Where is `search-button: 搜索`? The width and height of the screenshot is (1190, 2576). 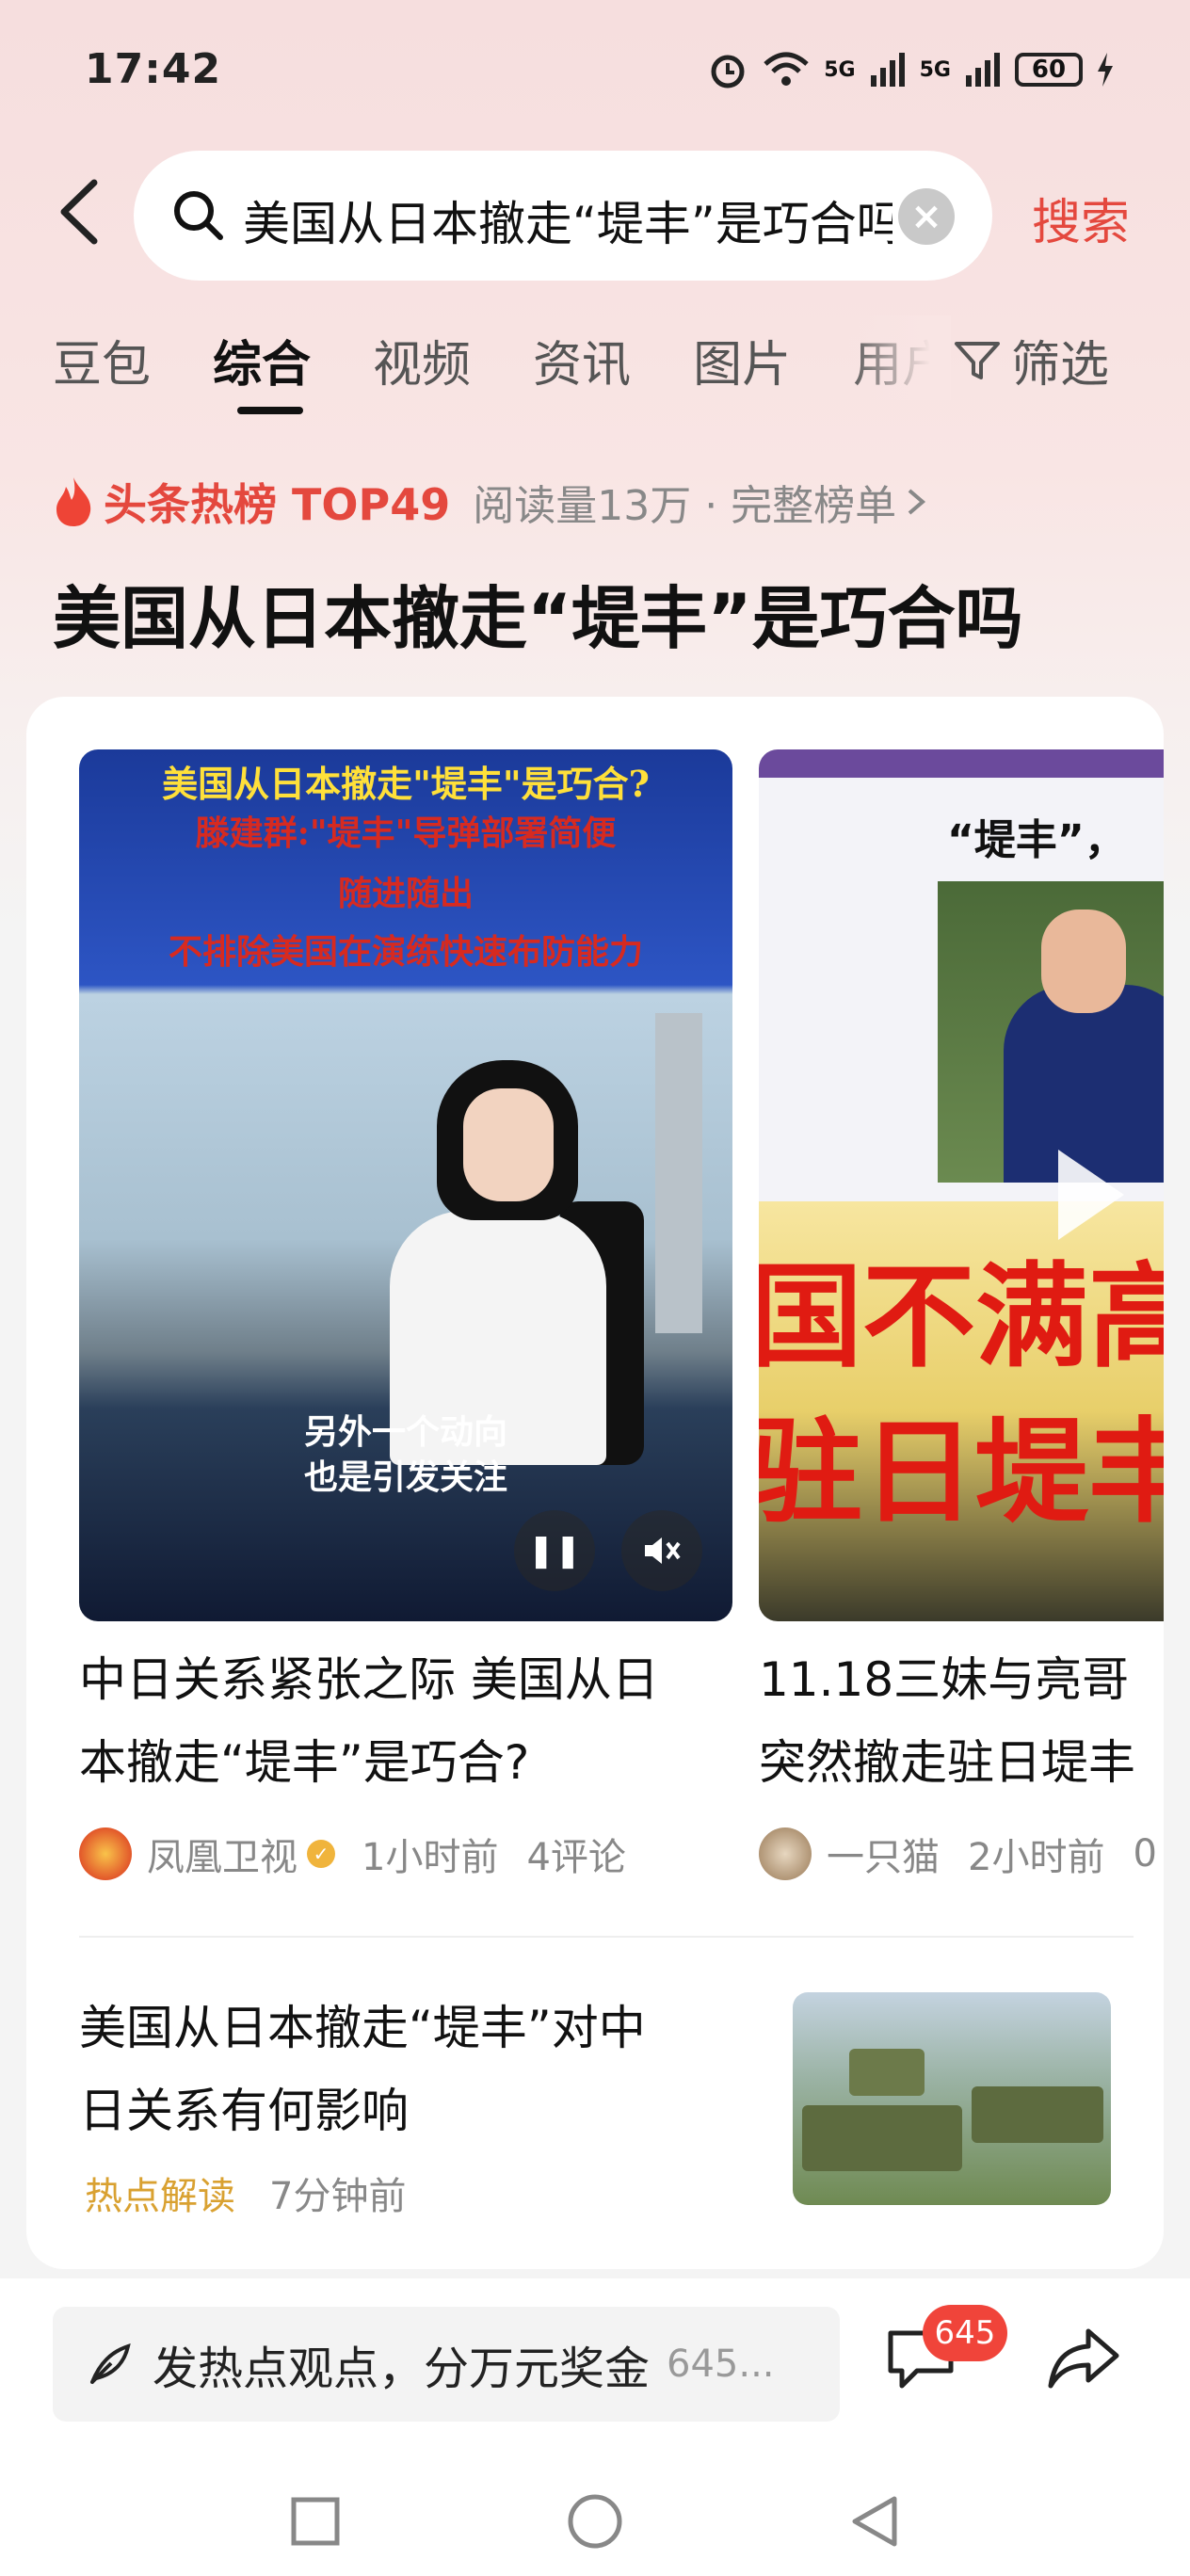 search-button: 搜索 is located at coordinates (1081, 218).